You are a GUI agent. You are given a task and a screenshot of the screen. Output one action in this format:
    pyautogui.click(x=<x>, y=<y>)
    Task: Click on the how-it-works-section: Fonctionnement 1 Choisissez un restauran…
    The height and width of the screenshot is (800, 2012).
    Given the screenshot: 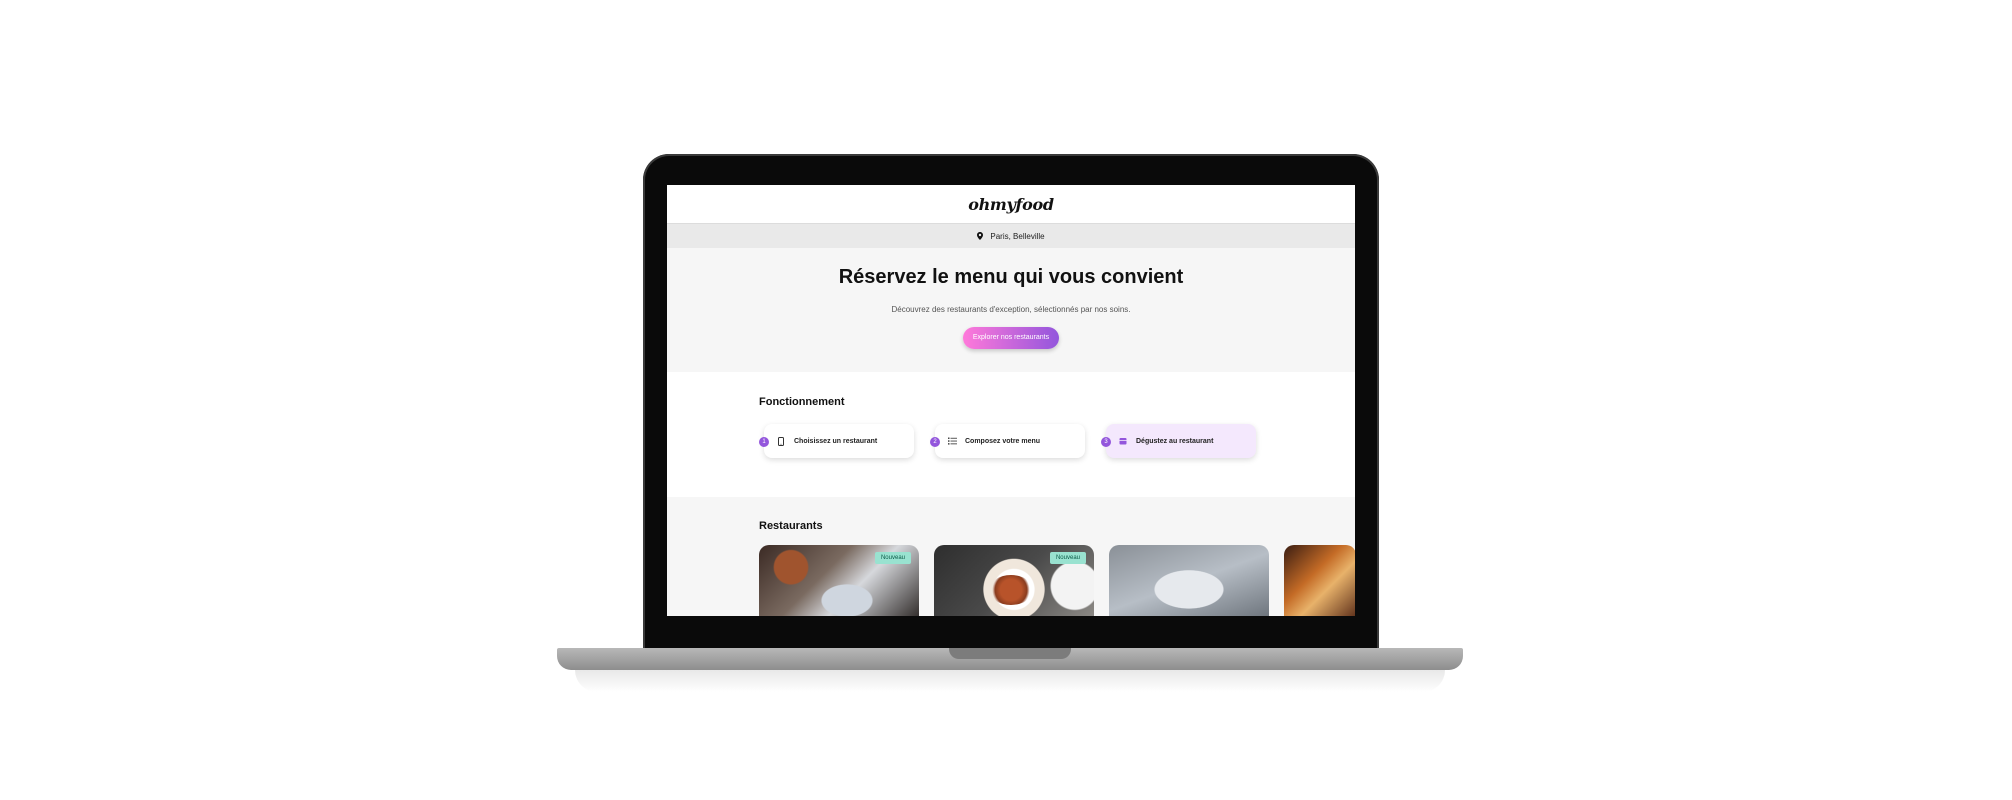 What is the action you would take?
    pyautogui.click(x=1011, y=434)
    